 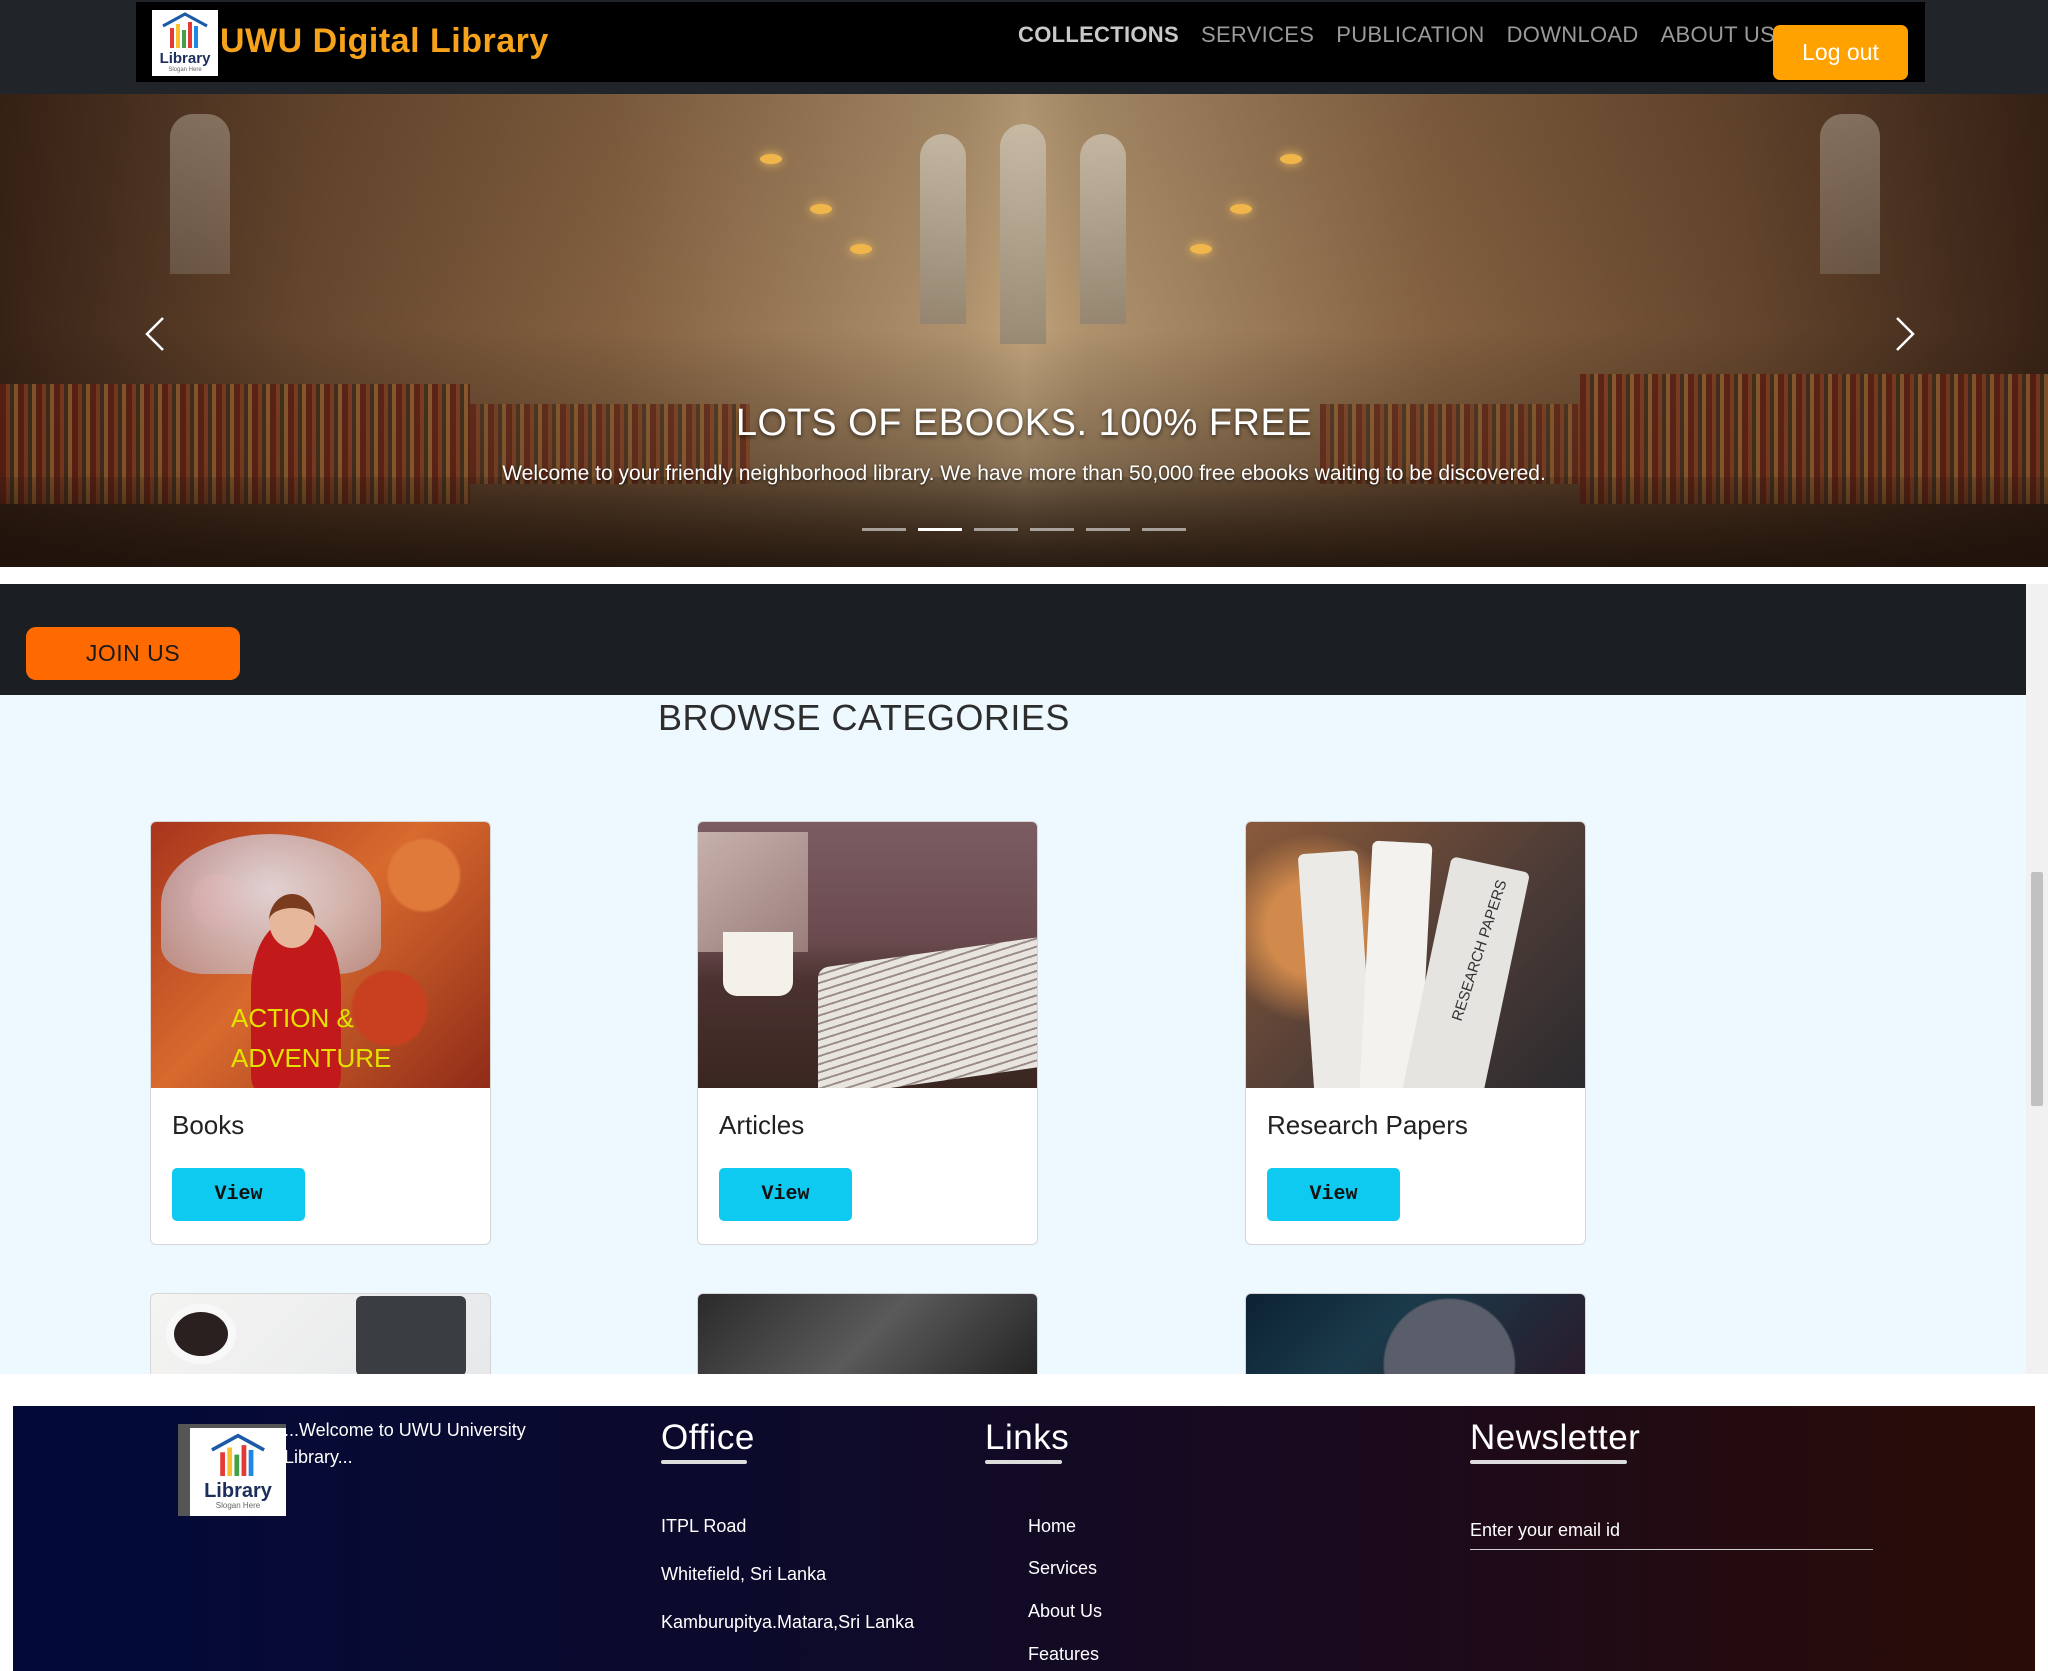 What do you see at coordinates (320, 955) in the screenshot?
I see `books-card-image: ACTION & ADVENTURE` at bounding box center [320, 955].